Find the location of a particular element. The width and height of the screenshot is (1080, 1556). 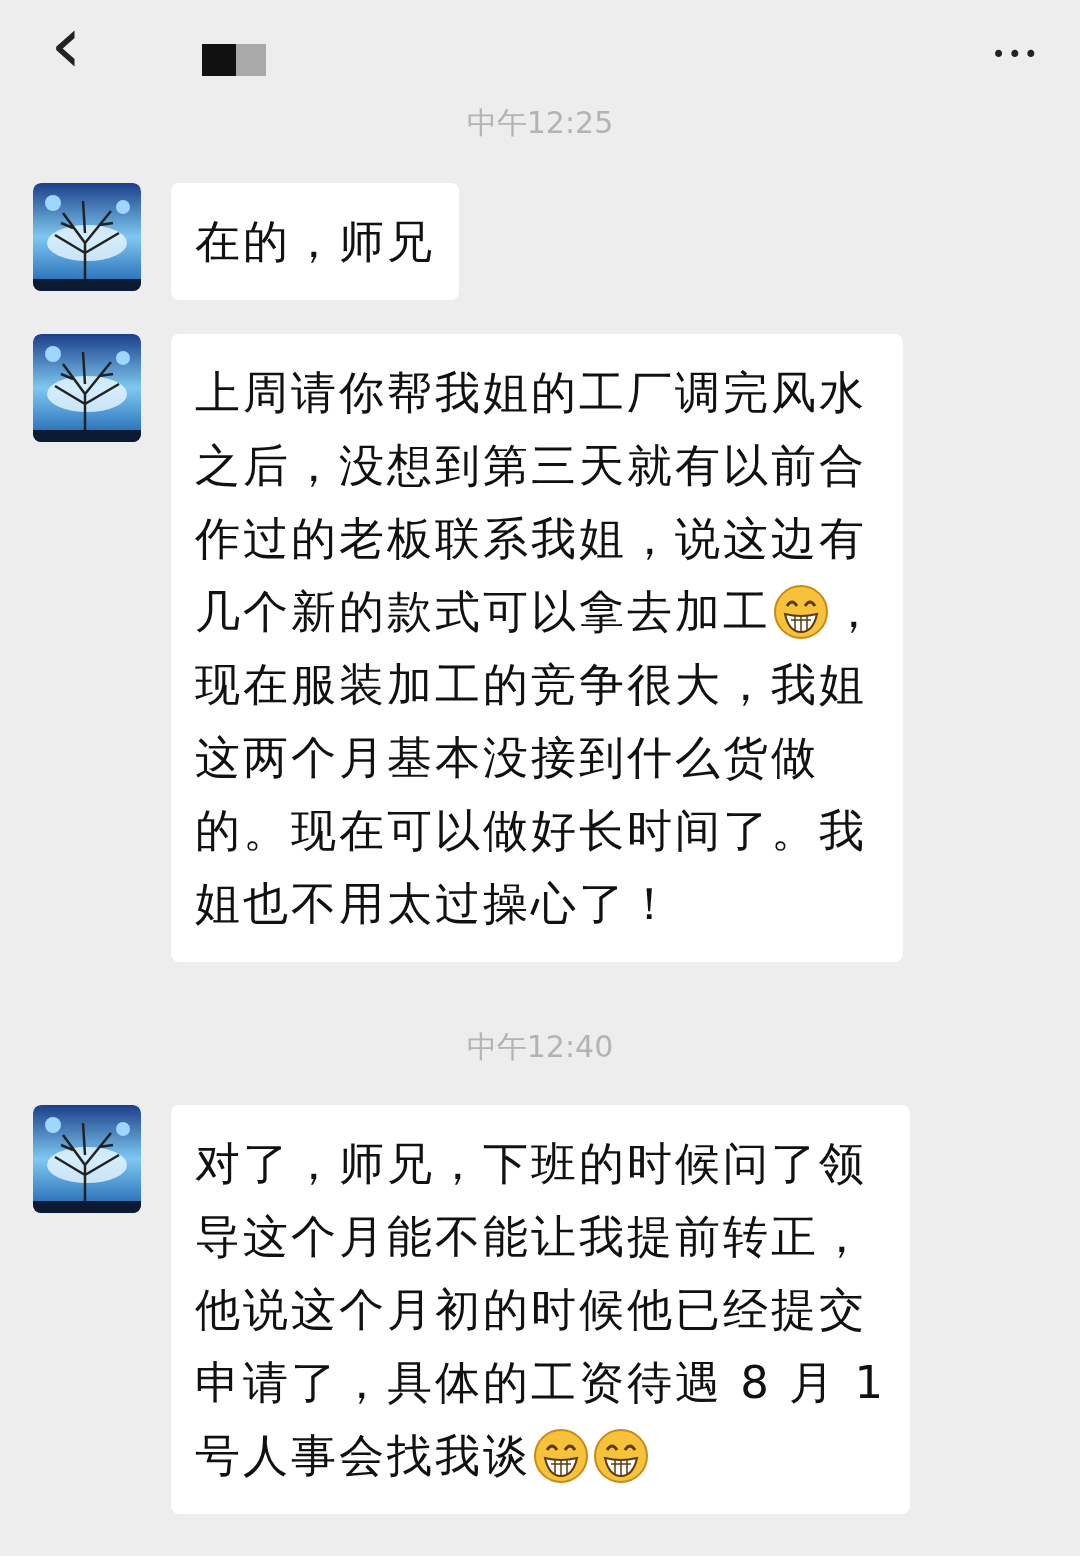

message-text: 在的，师兄 is located at coordinates (315, 242).